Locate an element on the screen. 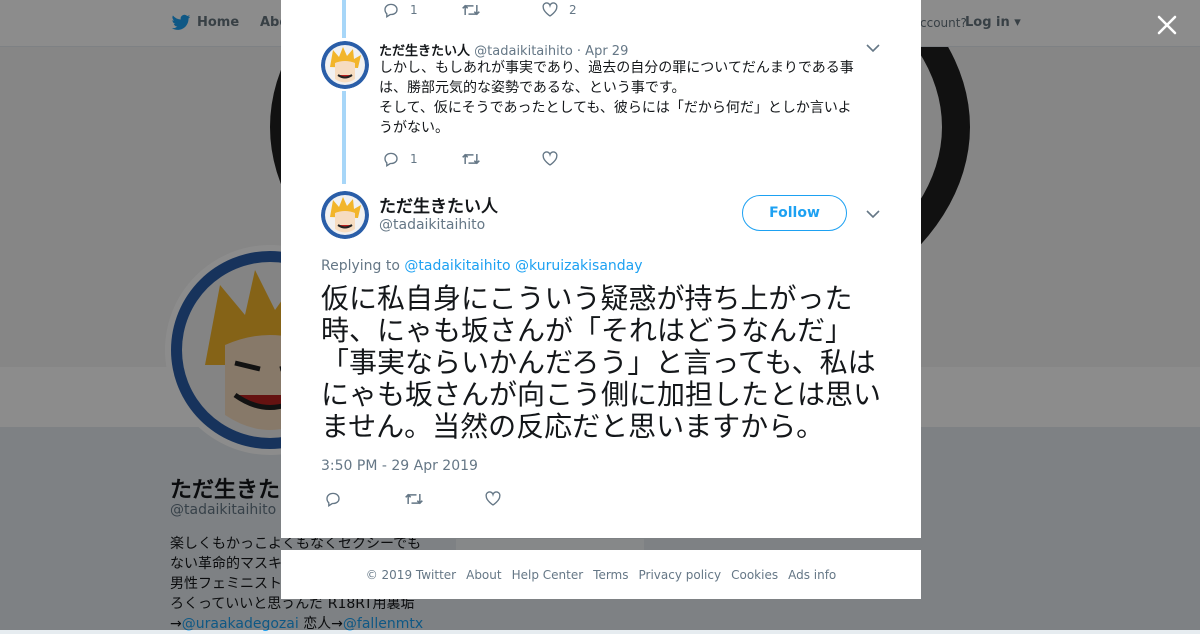 Image resolution: width=1200 pixels, height=634 pixels. footer-privacy-link: Privacy policy is located at coordinates (680, 575).